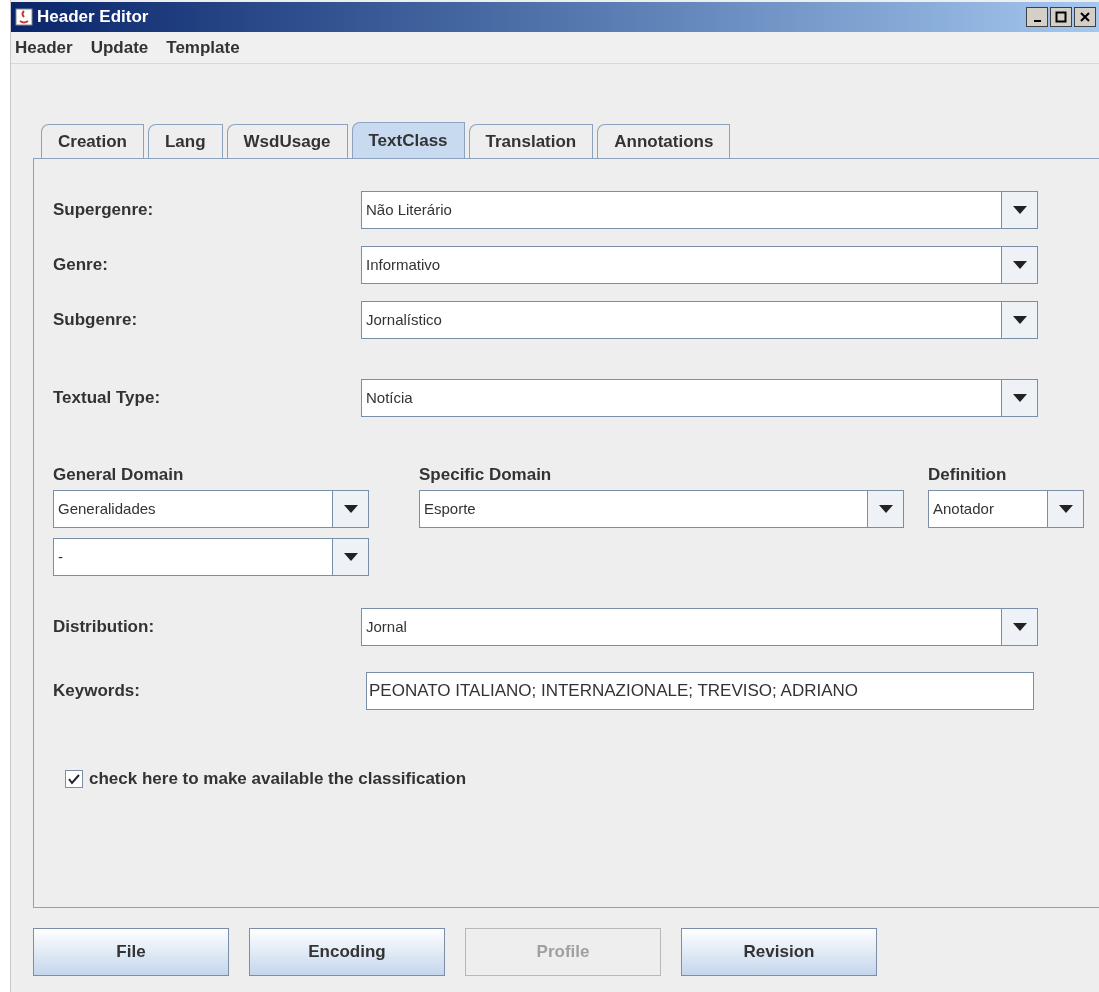  Describe the element at coordinates (347, 952) in the screenshot. I see `button: Encoding` at that location.